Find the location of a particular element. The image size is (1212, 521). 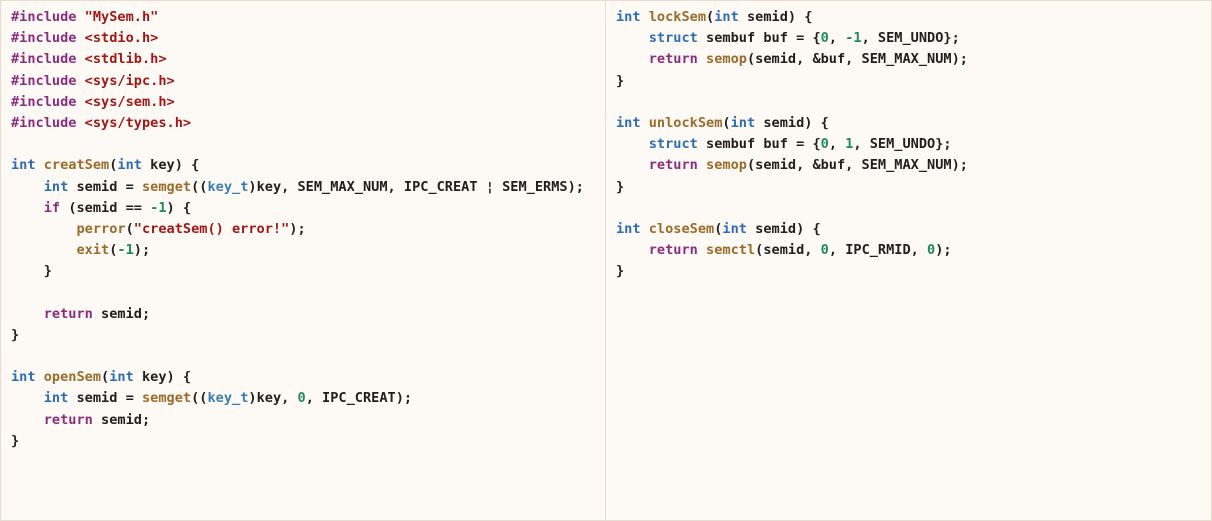

code-line: return semctl(semid, 0, IPC_RMID, 0); is located at coordinates (908, 250).